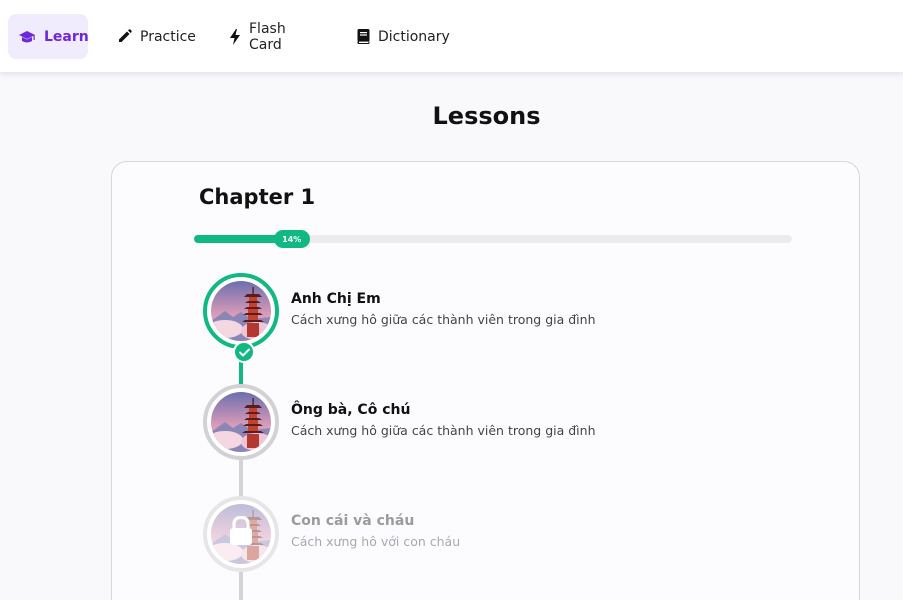 This screenshot has width=903, height=600. I want to click on check-icon, so click(244, 352).